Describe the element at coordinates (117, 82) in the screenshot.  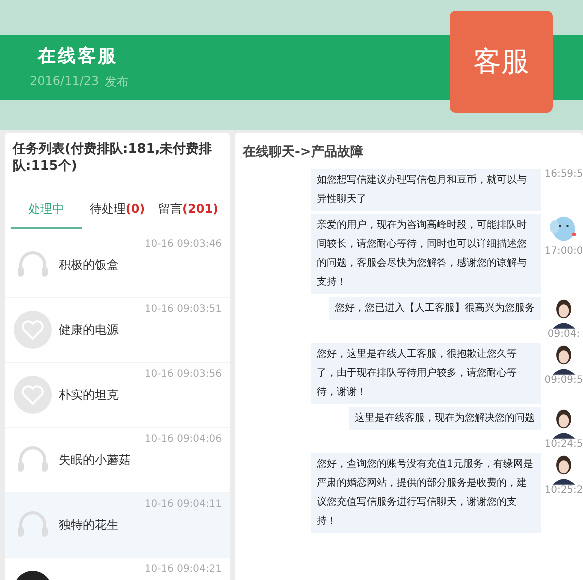
I see `publish-label: 发布` at that location.